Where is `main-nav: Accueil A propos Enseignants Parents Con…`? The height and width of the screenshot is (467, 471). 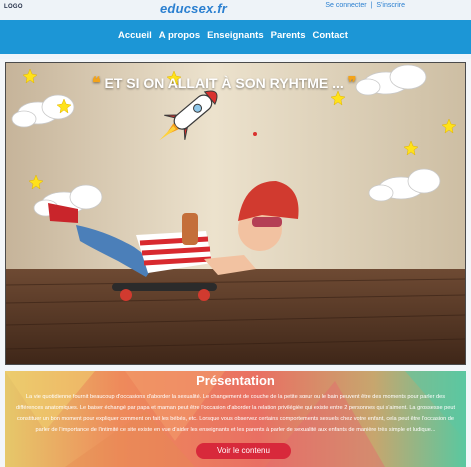 main-nav: Accueil A propos Enseignants Parents Con… is located at coordinates (233, 35).